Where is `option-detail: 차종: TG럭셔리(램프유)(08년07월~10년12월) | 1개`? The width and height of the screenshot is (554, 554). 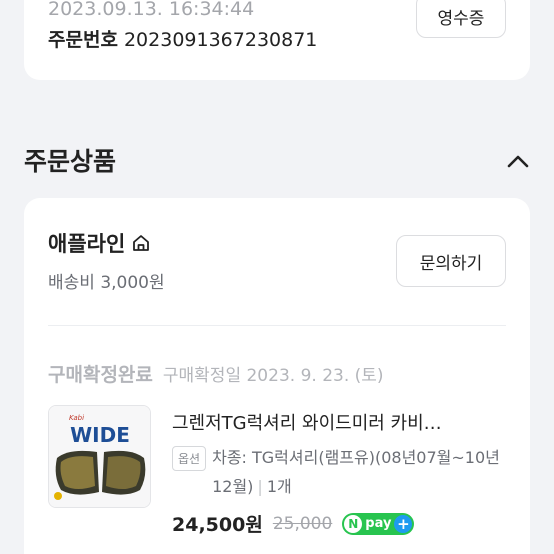 option-detail: 차종: TG럭셔리(램프유)(08년07월~10년12월) | 1개 is located at coordinates (362, 472).